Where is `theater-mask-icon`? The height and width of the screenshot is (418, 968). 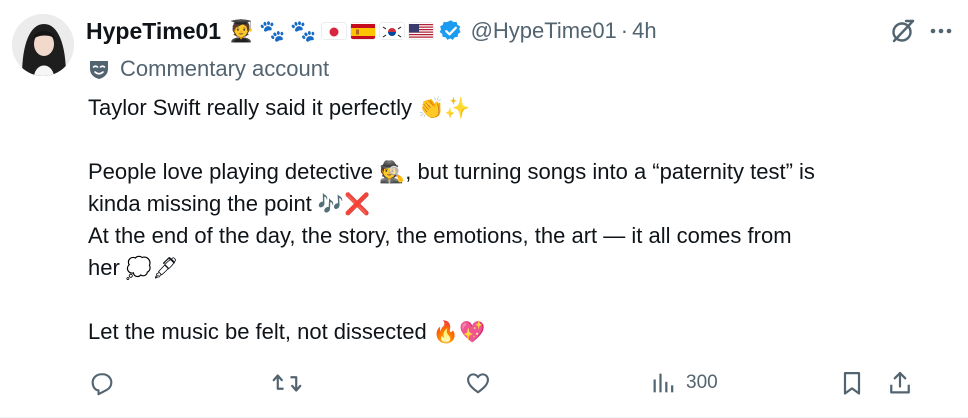 theater-mask-icon is located at coordinates (99, 70).